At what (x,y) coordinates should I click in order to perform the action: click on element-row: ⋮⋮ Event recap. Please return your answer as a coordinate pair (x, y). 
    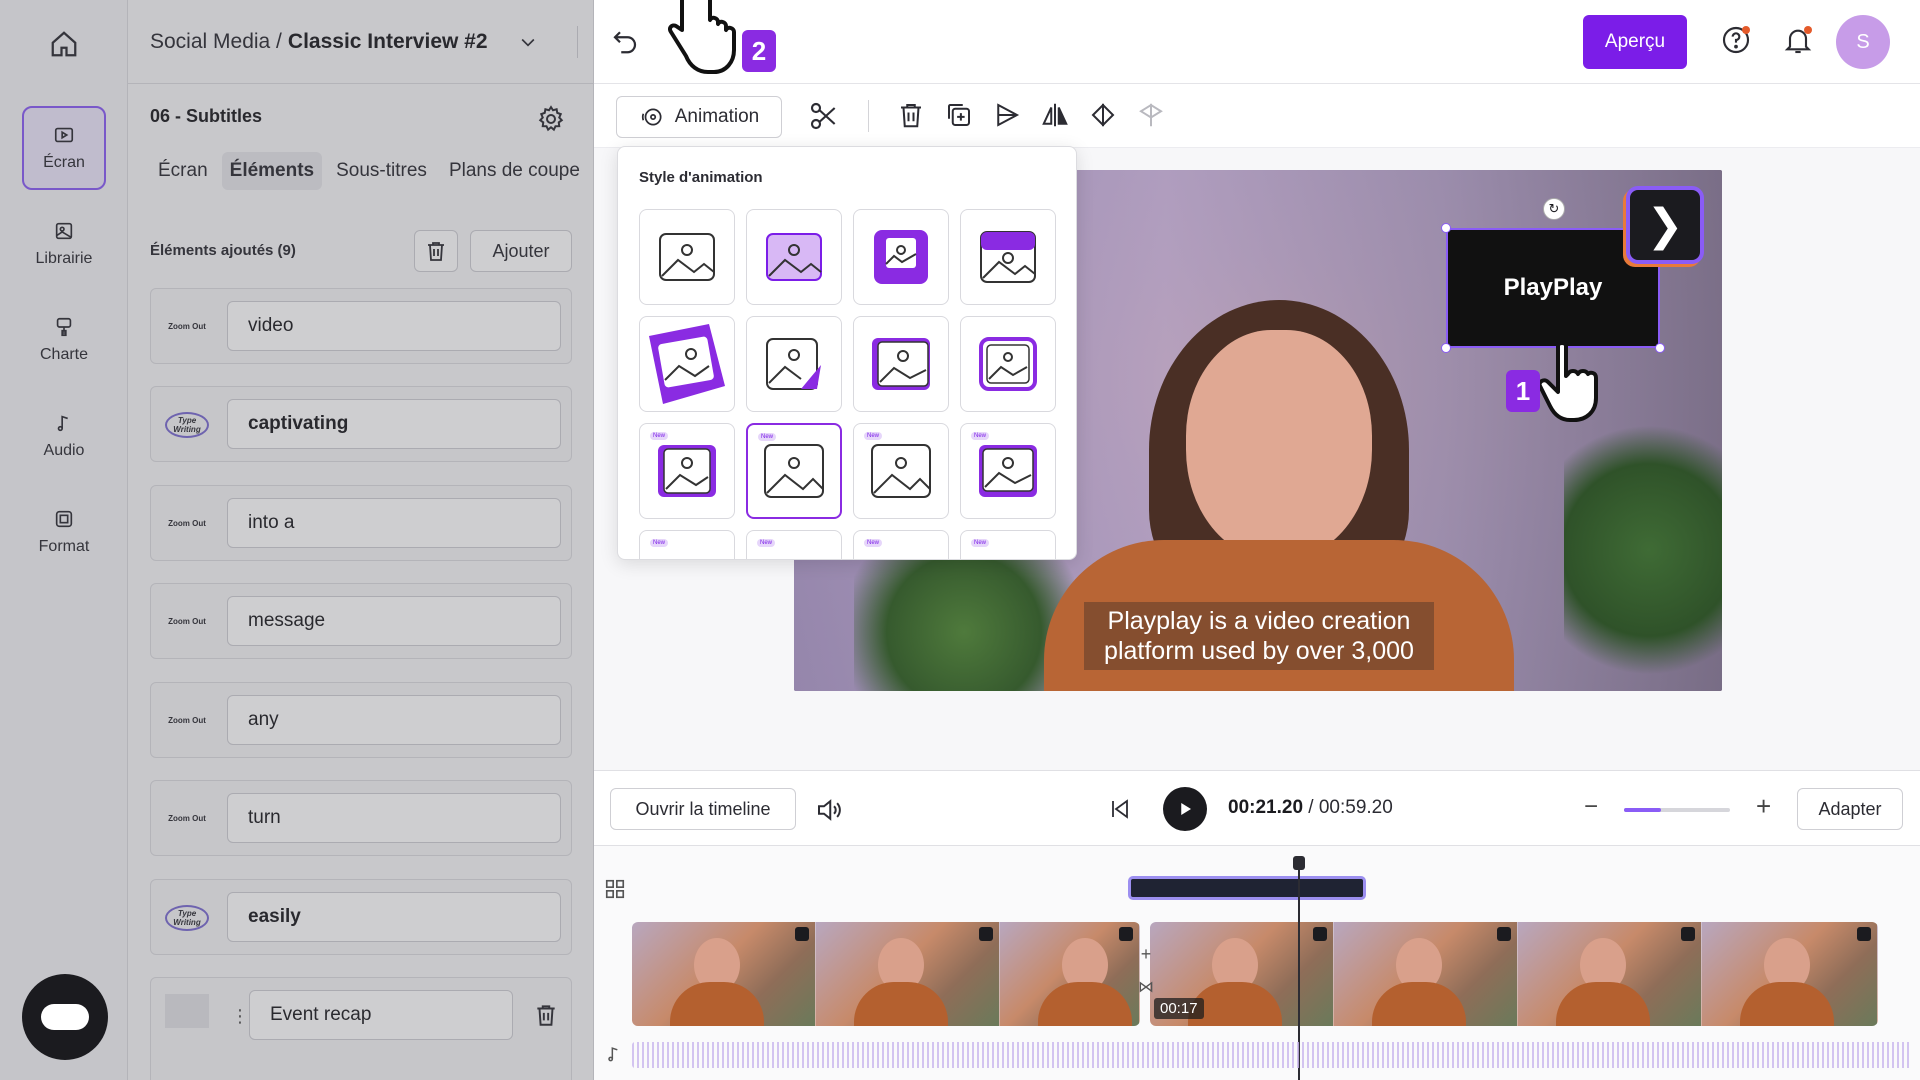
    Looking at the image, I should click on (361, 1028).